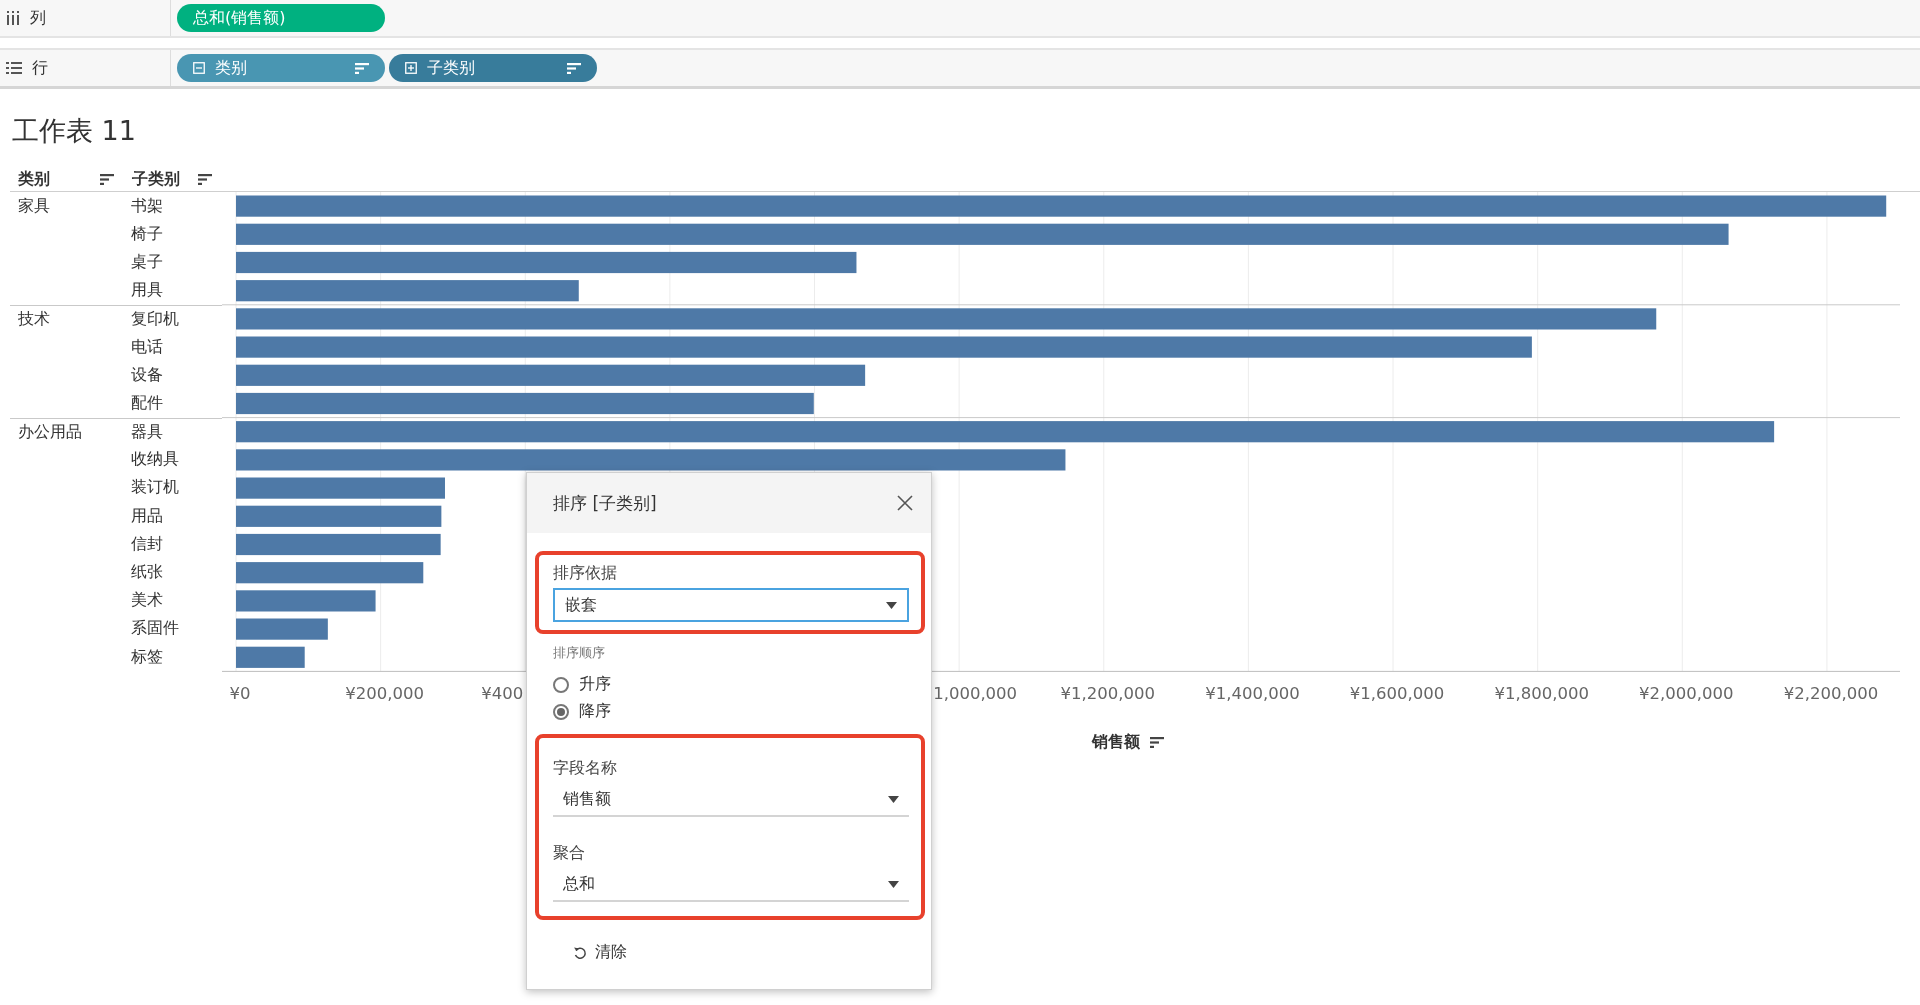 The image size is (1920, 1005). I want to click on dropdown: 销售额, so click(731, 800).